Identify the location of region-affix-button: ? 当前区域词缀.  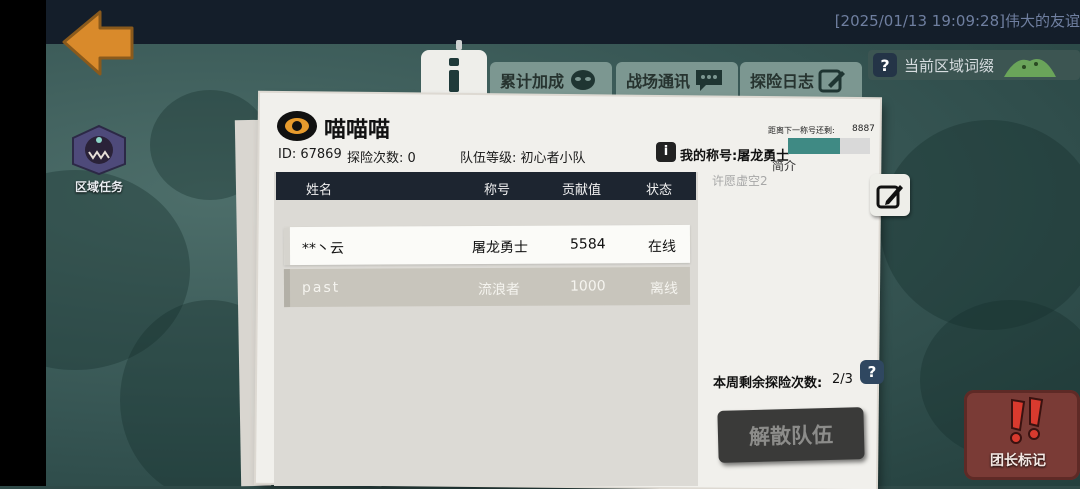
(974, 65).